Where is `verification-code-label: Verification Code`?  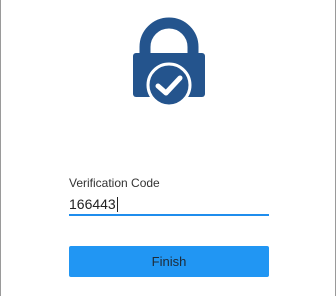 verification-code-label: Verification Code is located at coordinates (114, 183).